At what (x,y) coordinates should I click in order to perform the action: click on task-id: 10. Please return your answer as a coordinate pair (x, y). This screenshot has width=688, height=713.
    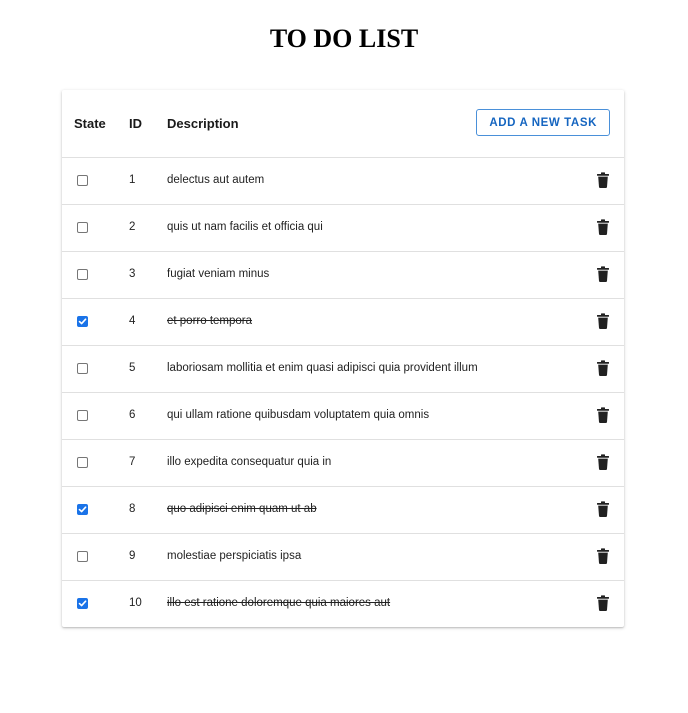
    Looking at the image, I should click on (135, 603).